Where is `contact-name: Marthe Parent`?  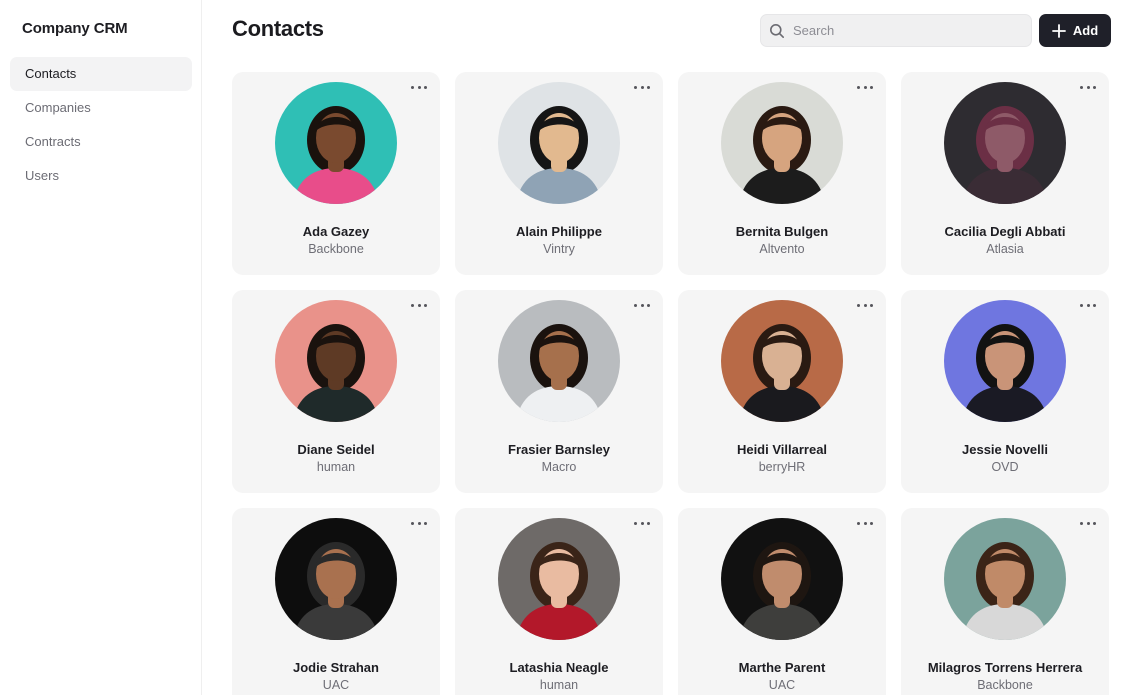 contact-name: Marthe Parent is located at coordinates (782, 667).